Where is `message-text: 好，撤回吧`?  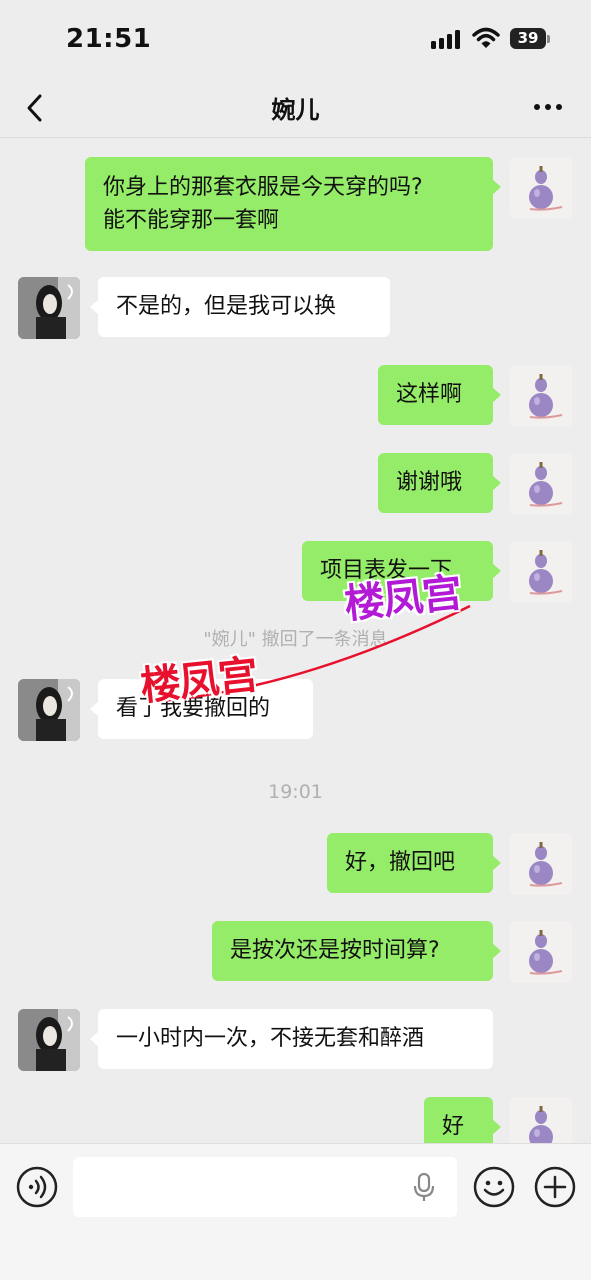 message-text: 好，撤回吧 is located at coordinates (400, 862).